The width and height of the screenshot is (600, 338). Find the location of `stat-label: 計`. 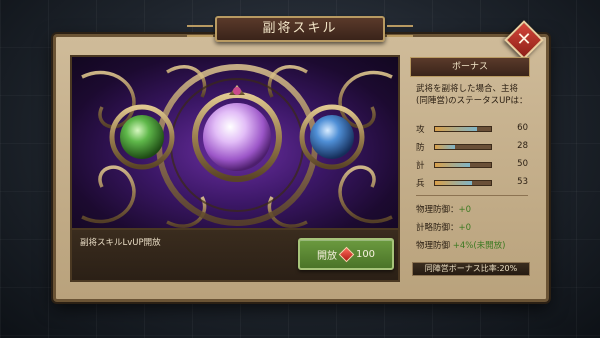

stat-label: 計 is located at coordinates (420, 166).